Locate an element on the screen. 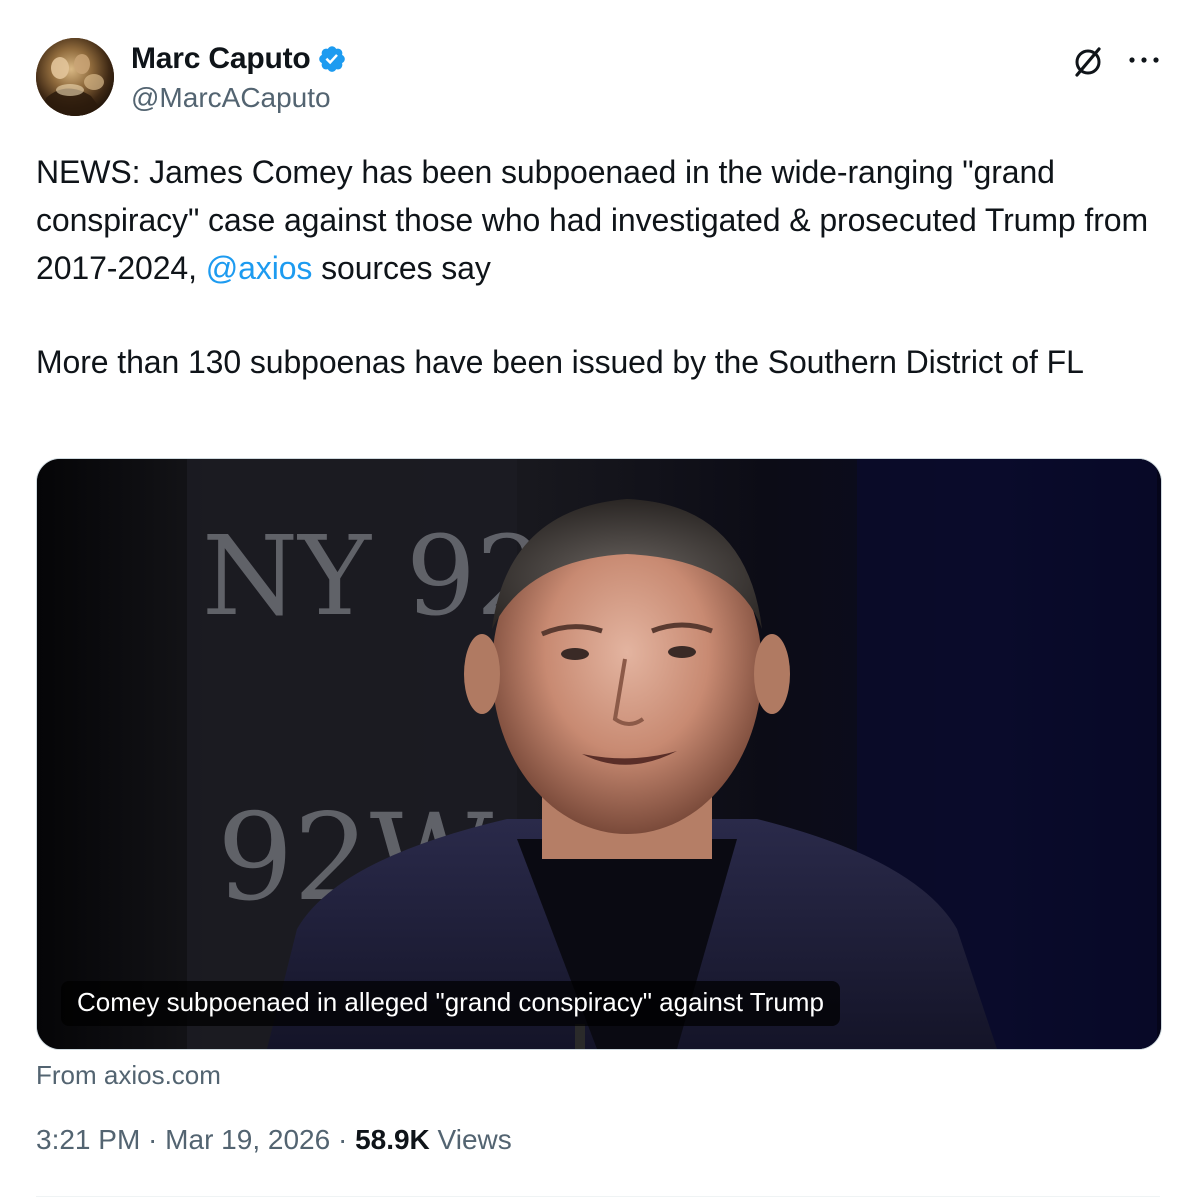 The image size is (1196, 1200). card-source: From axios.com is located at coordinates (128, 1075).